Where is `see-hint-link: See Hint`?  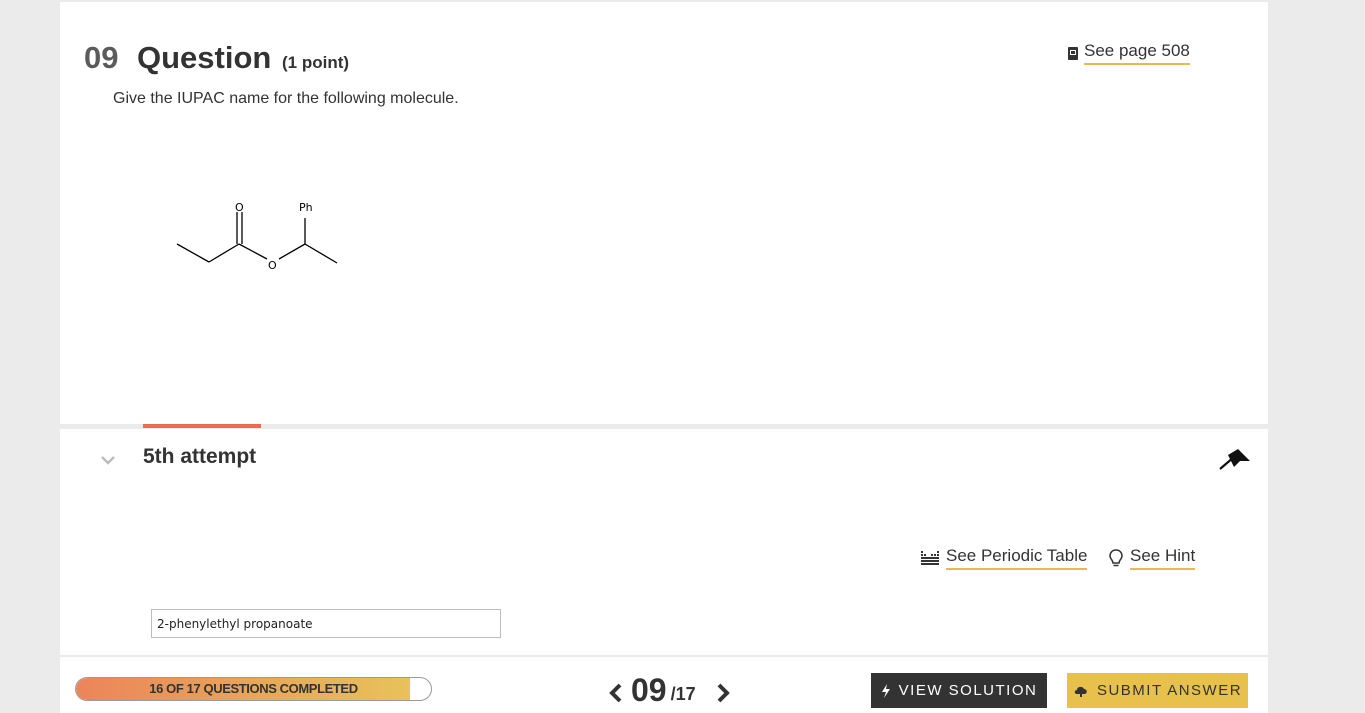 see-hint-link: See Hint is located at coordinates (1152, 558).